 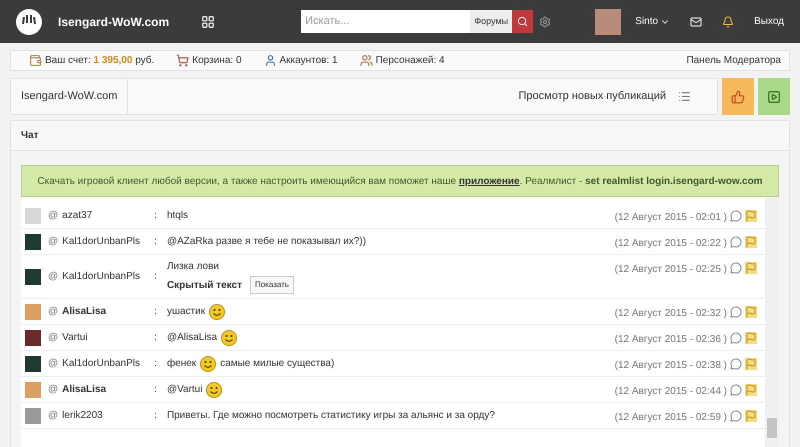 What do you see at coordinates (684, 96) in the screenshot?
I see `list-icon` at bounding box center [684, 96].